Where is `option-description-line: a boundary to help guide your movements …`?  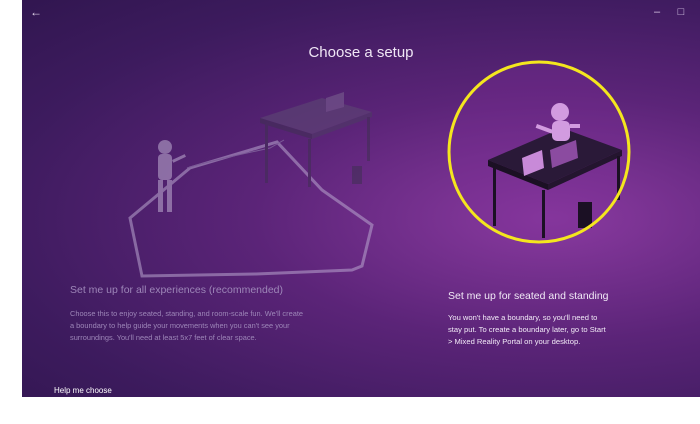
option-description-line: a boundary to help guide your movements … is located at coordinates (180, 325).